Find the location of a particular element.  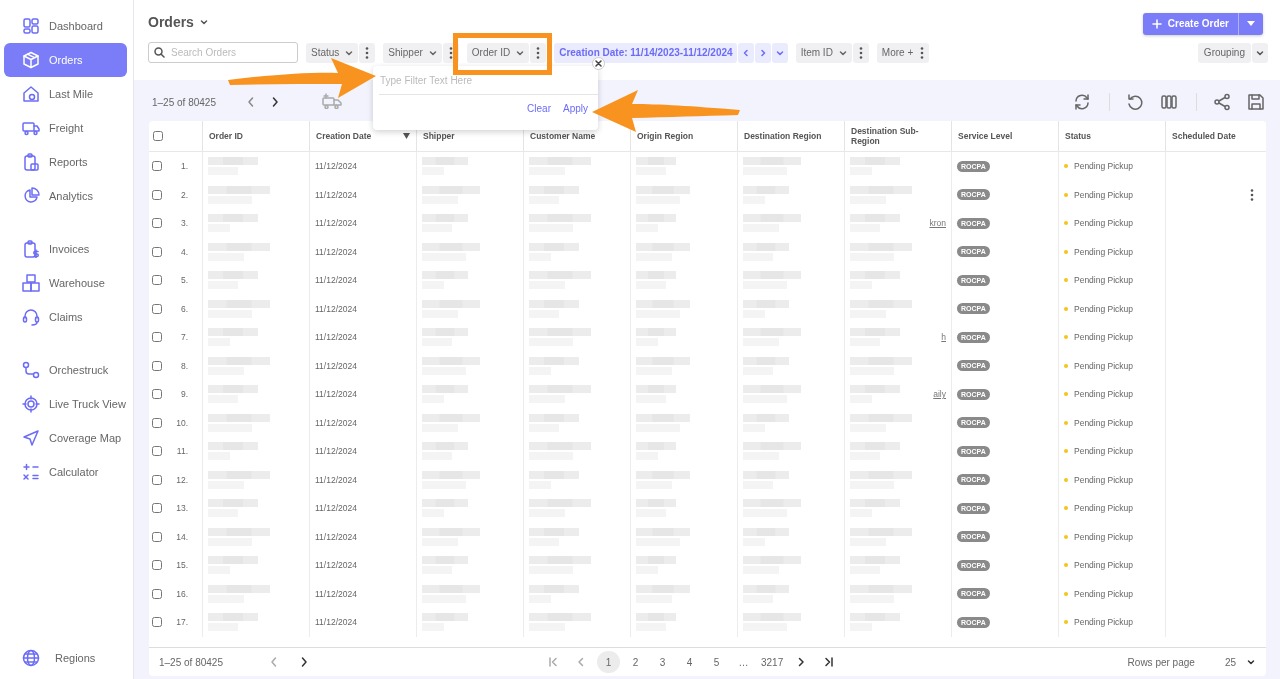

search-input: Search Orders is located at coordinates (226, 52).